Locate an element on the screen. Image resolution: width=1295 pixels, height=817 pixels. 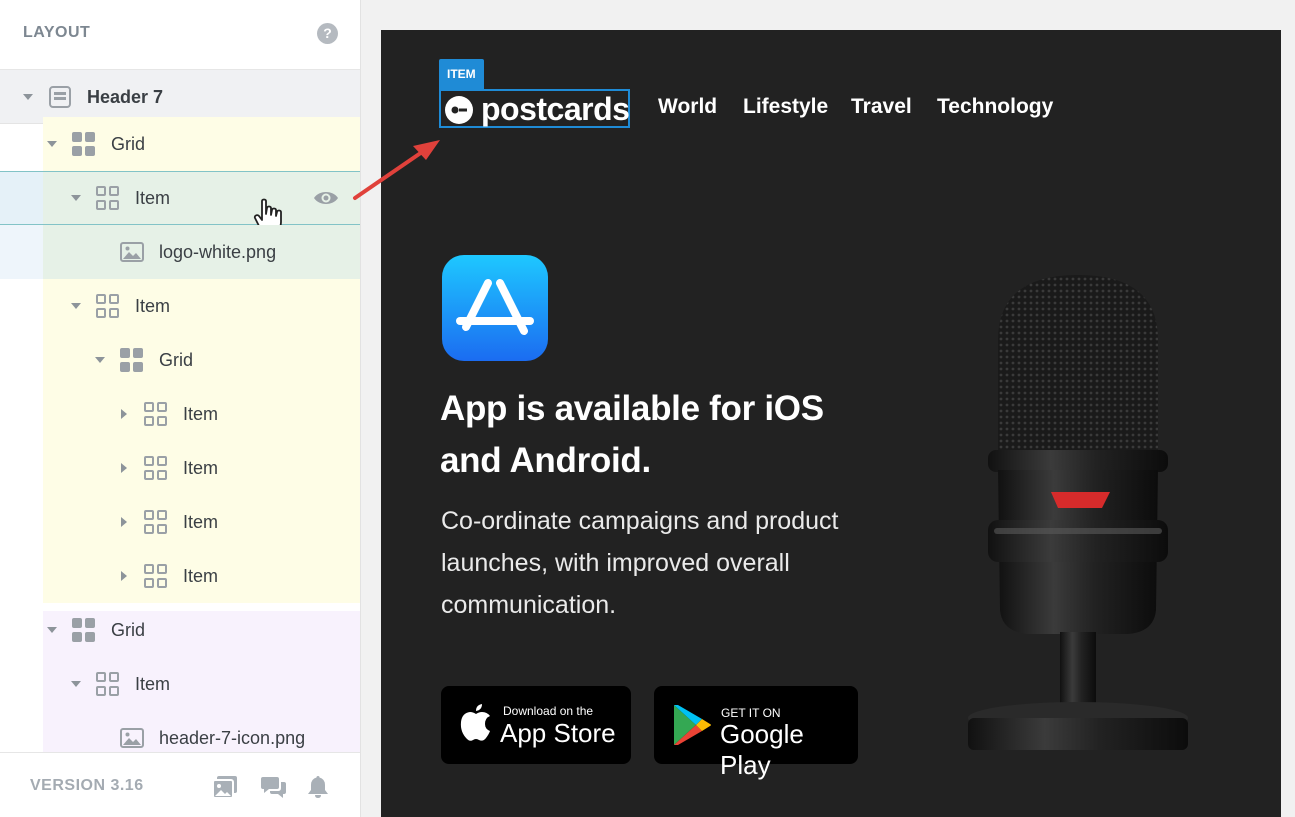
bell-icon is located at coordinates (318, 787).